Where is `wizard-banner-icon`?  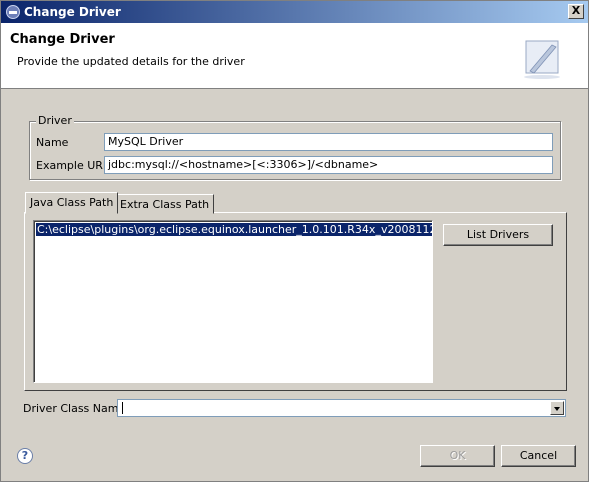 wizard-banner-icon is located at coordinates (542, 59).